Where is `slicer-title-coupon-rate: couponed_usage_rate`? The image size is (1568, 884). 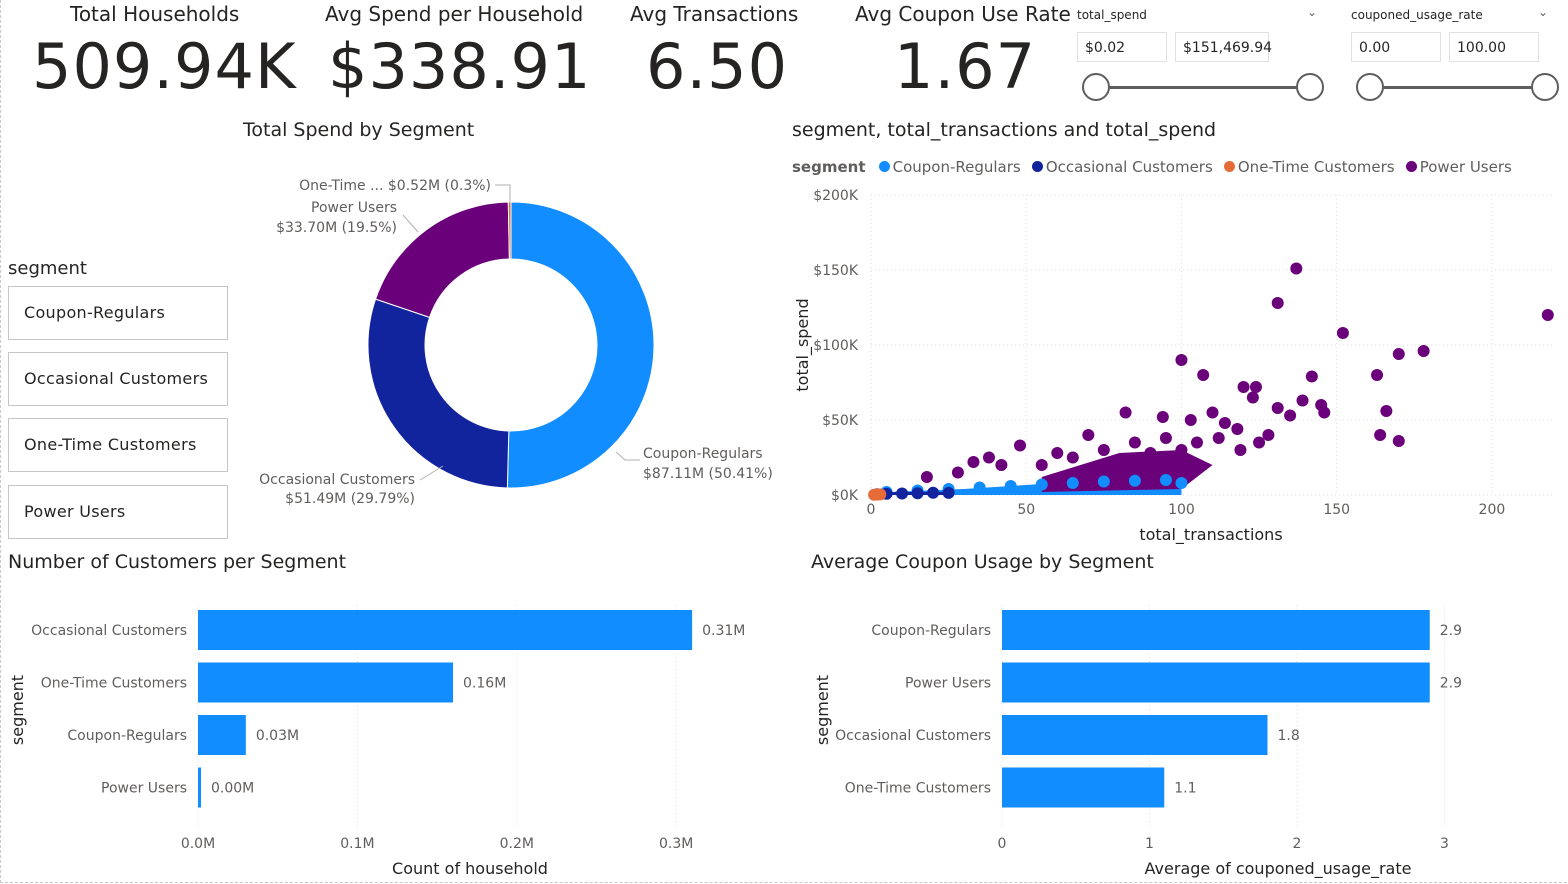 slicer-title-coupon-rate: couponed_usage_rate is located at coordinates (1417, 15).